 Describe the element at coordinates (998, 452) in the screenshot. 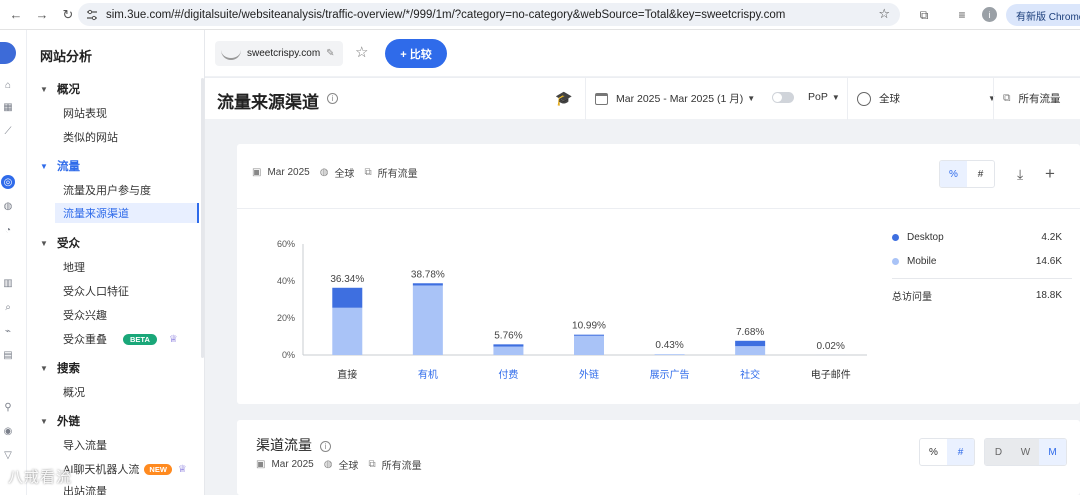

I see `day-button: D` at that location.